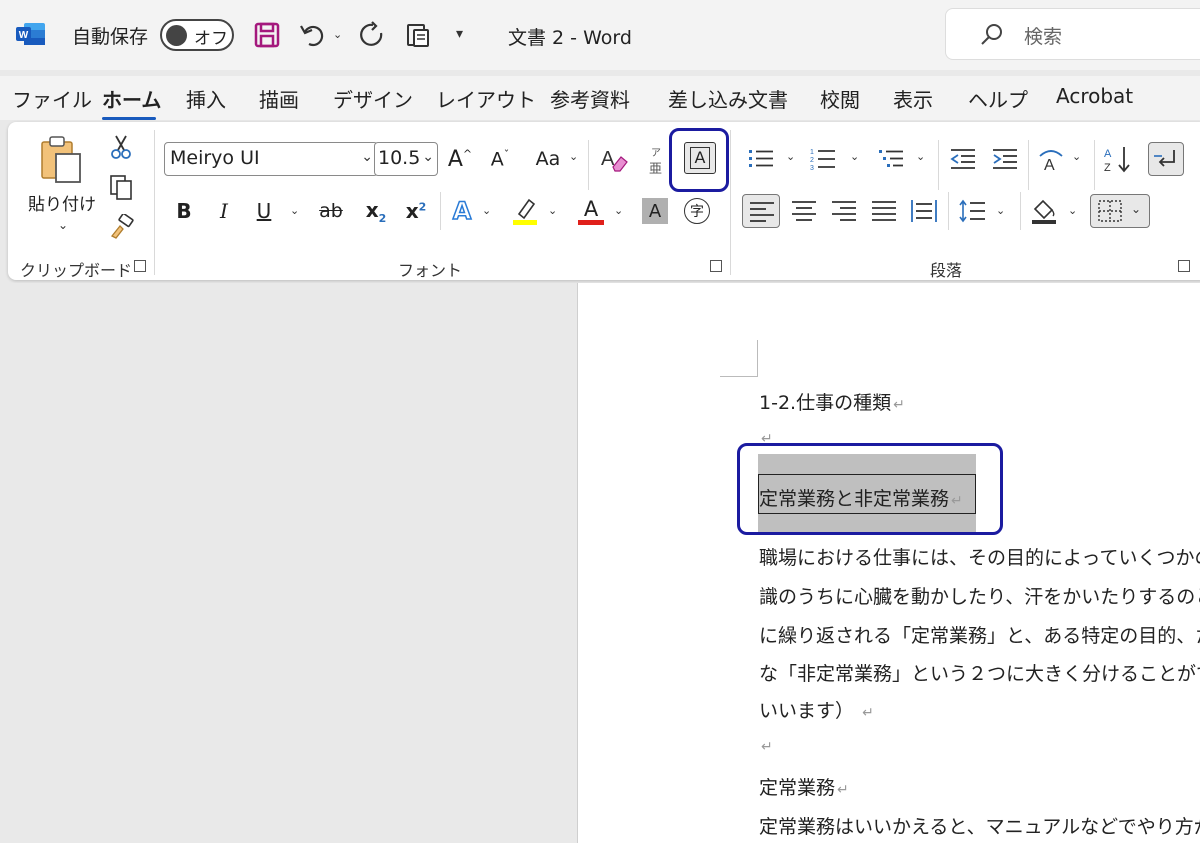 The height and width of the screenshot is (843, 1200). Describe the element at coordinates (1072, 34) in the screenshot. I see `search-box: 検索` at that location.